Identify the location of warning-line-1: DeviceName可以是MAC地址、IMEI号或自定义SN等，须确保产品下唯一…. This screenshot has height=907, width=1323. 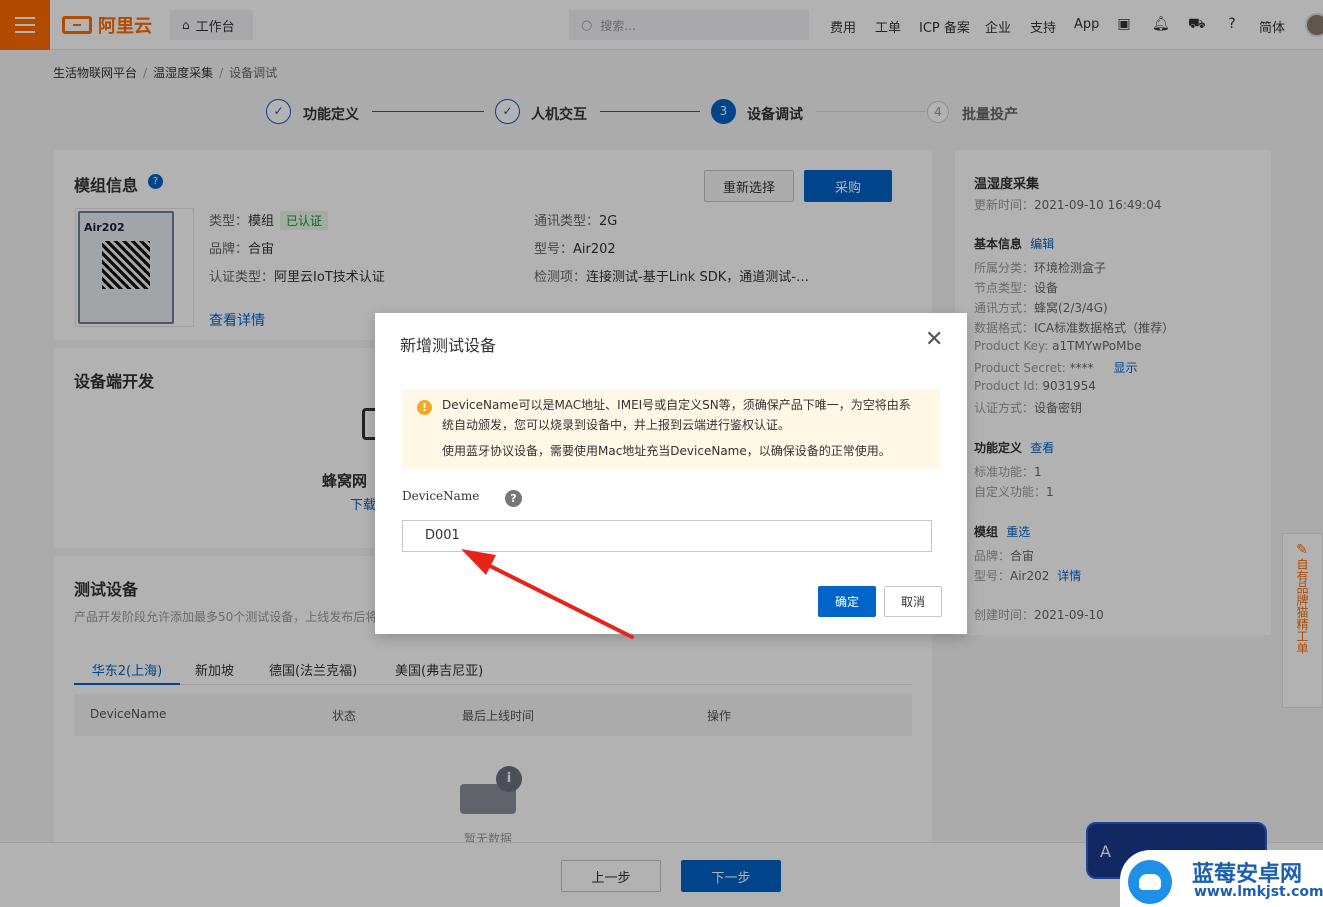
(676, 405).